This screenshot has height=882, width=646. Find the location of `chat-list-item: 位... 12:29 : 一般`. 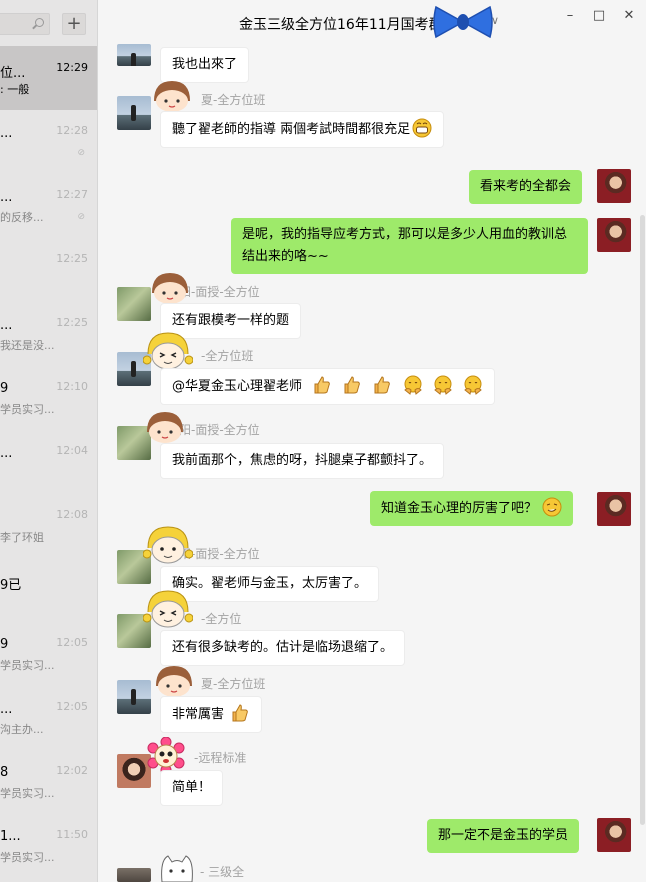

chat-list-item: 位... 12:29 : 一般 is located at coordinates (48, 78).